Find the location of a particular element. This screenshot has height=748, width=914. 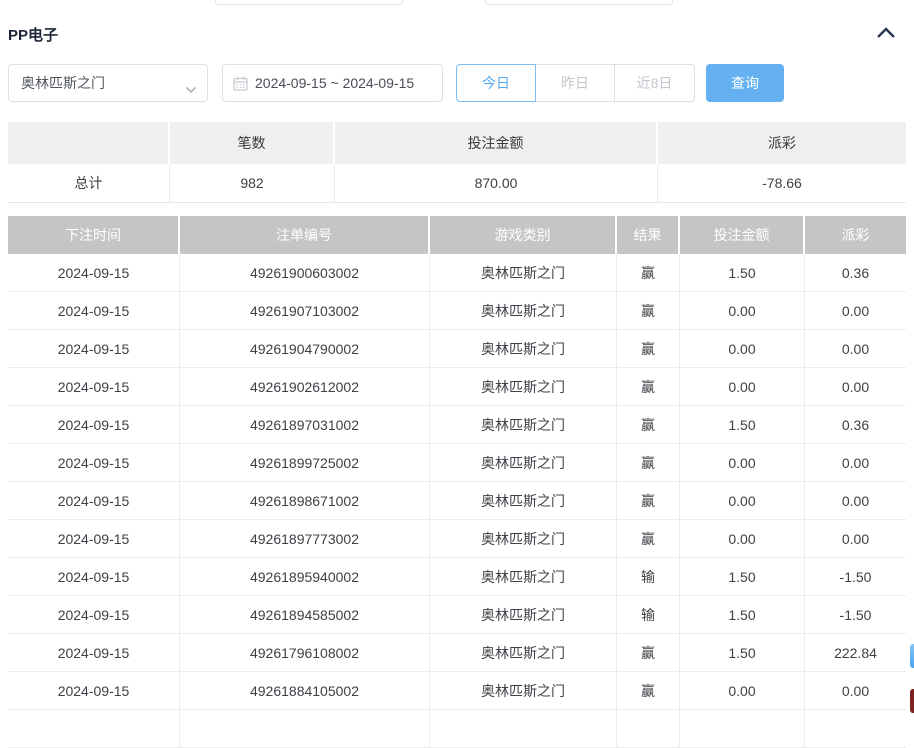

date-range-value: 2024-09-15 ~ 2024-09-15 is located at coordinates (335, 83).